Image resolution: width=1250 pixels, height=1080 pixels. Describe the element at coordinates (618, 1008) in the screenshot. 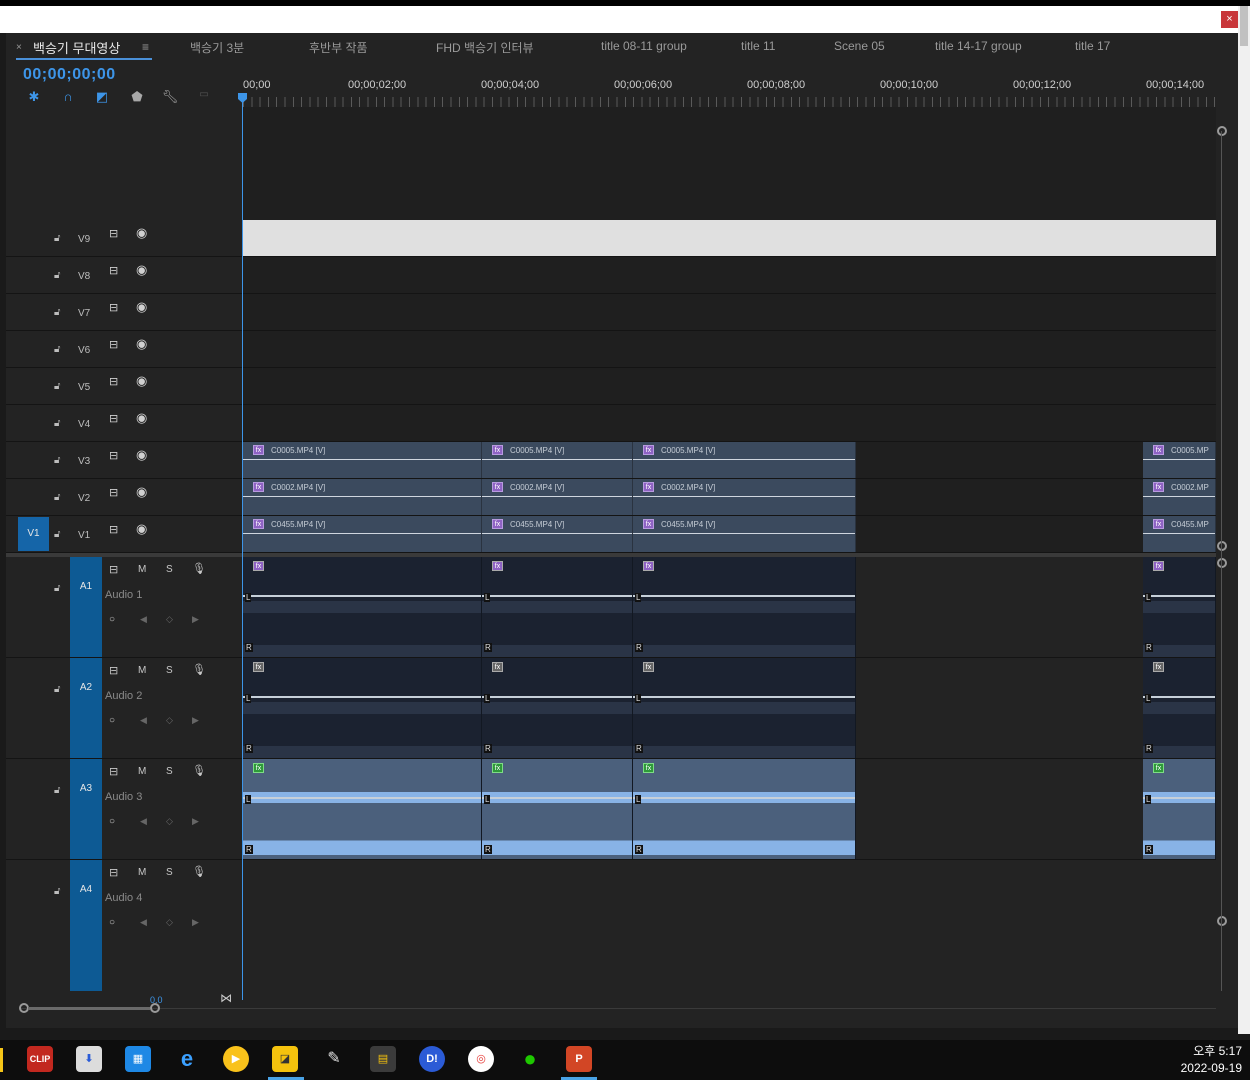

I see `horizontal-scroll-track` at that location.